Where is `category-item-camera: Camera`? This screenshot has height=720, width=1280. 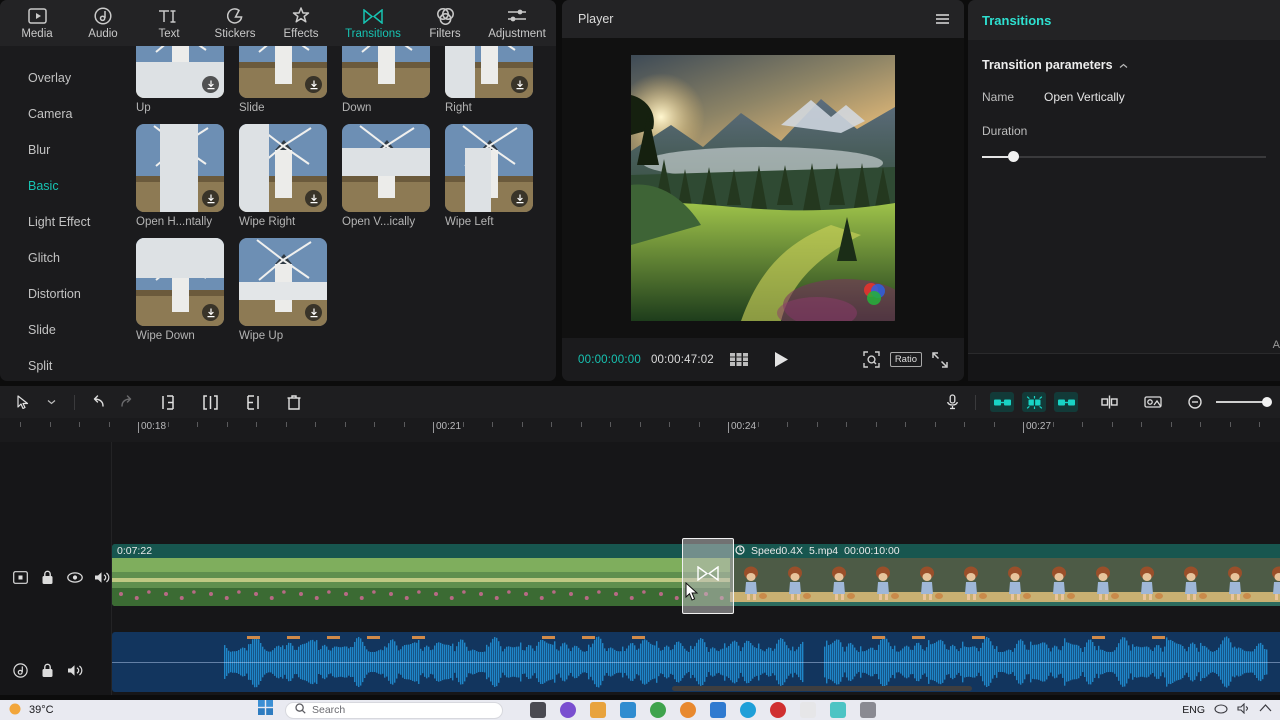 category-item-camera: Camera is located at coordinates (64, 114).